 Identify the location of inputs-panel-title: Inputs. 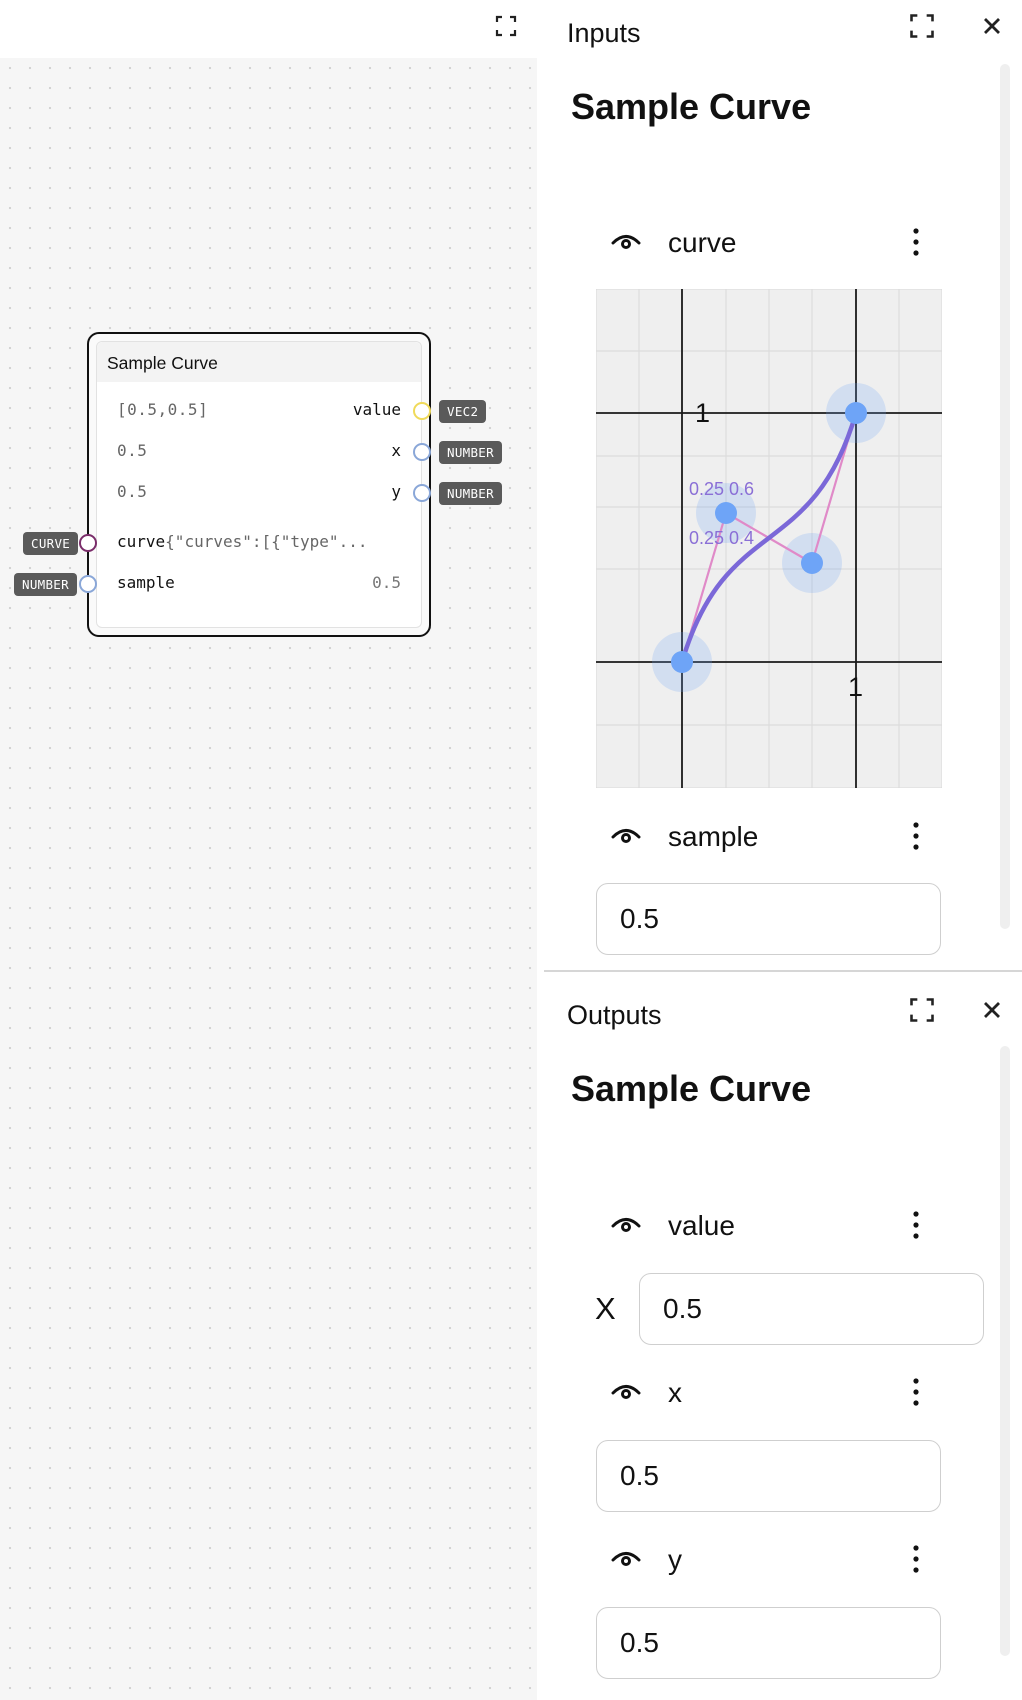
(604, 33).